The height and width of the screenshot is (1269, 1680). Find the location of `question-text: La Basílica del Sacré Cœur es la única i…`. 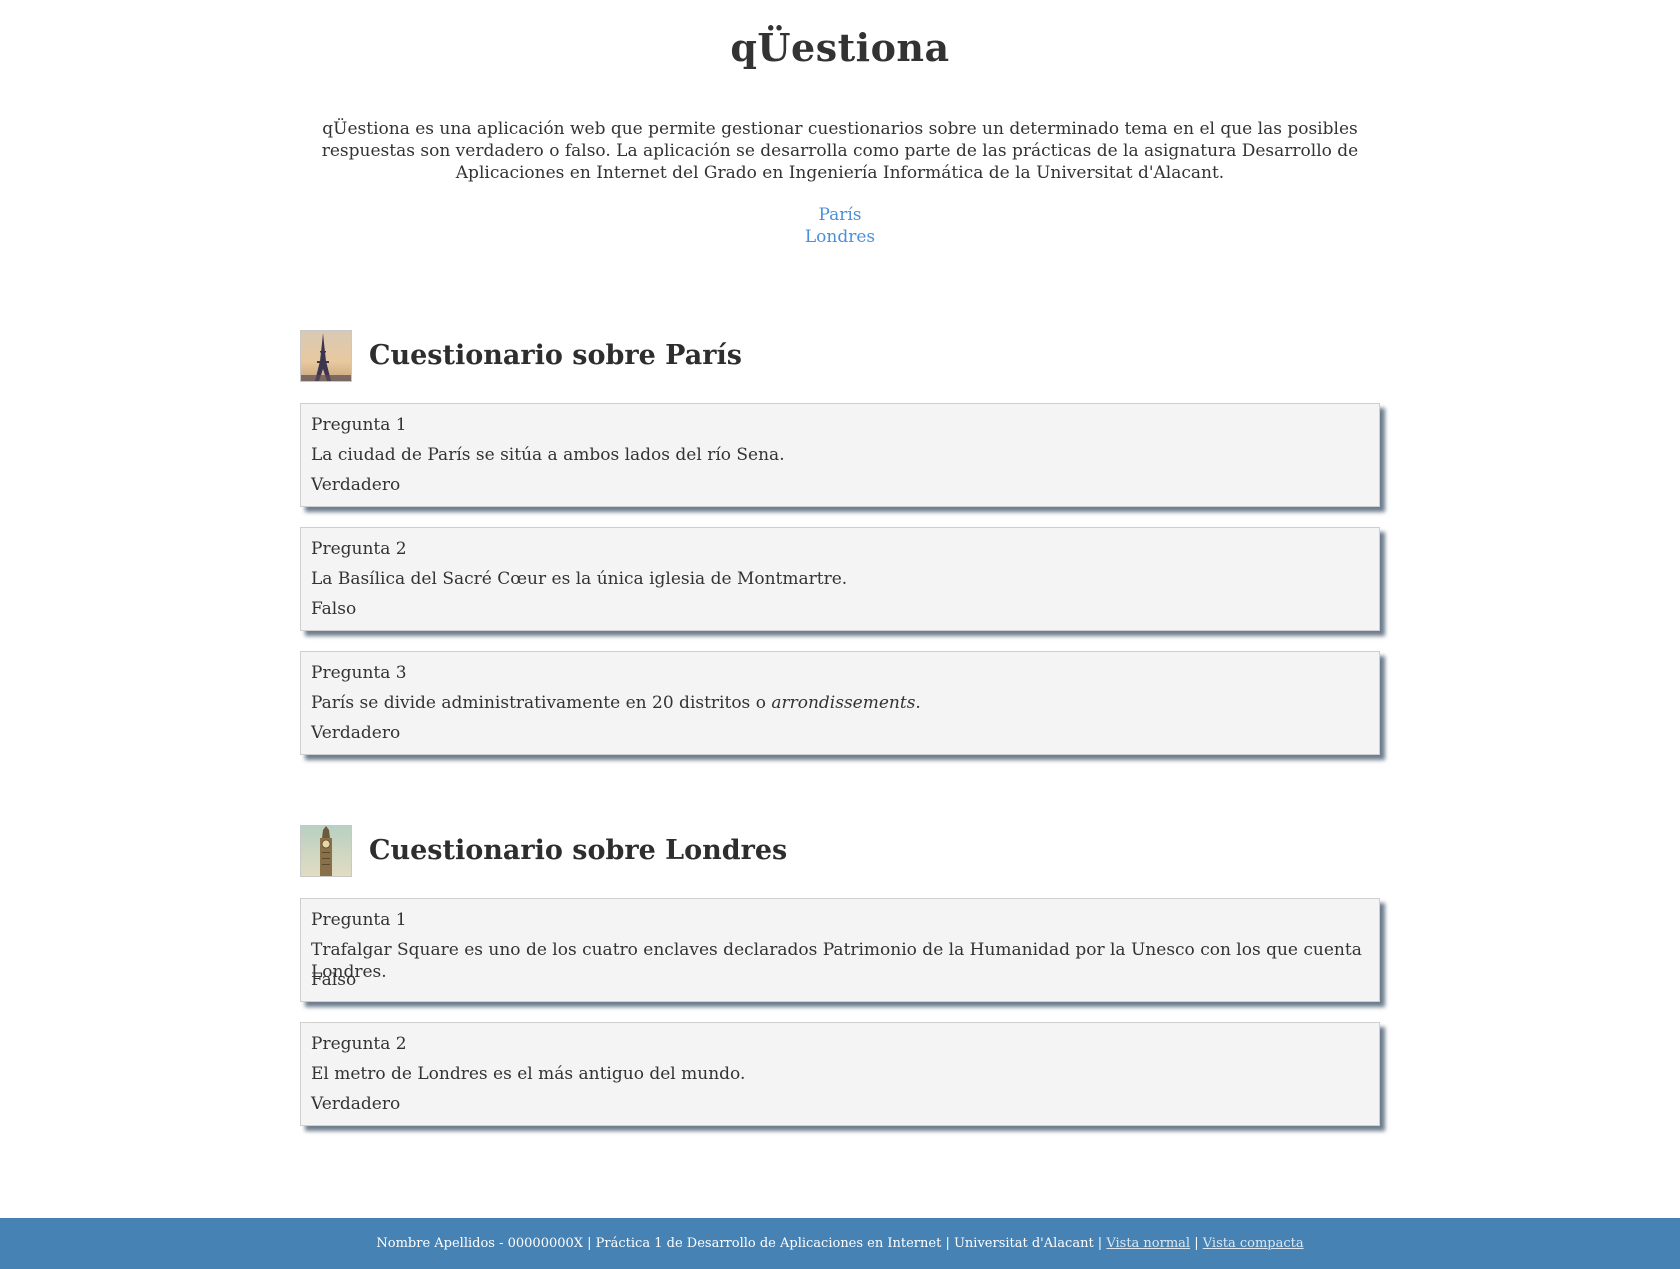

question-text: La Basílica del Sacré Cœur es la única i… is located at coordinates (579, 579).